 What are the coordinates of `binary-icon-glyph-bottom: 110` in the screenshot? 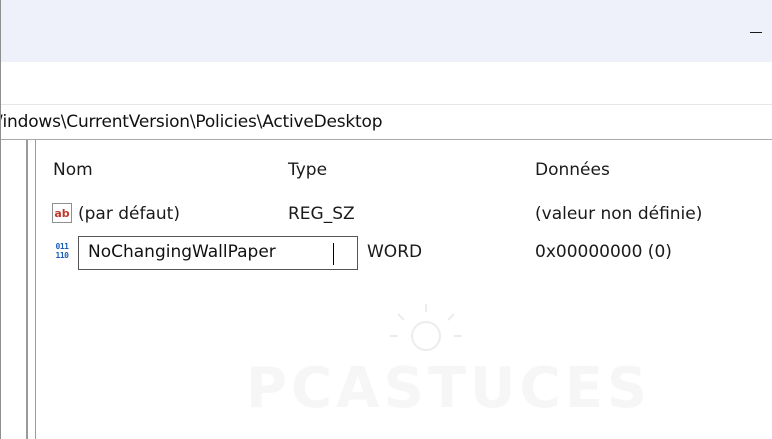 It's located at (62, 255).